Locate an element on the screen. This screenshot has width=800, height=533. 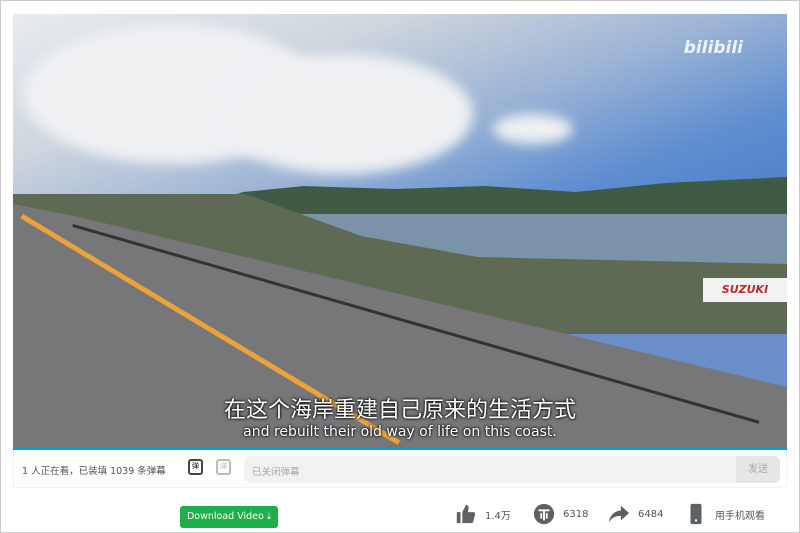
thumbs-up-icon is located at coordinates (466, 514).